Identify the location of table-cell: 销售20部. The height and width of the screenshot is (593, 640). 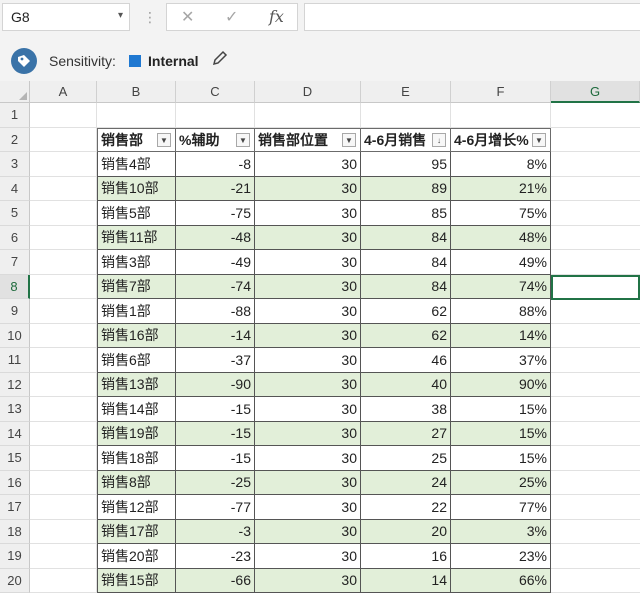
(136, 556).